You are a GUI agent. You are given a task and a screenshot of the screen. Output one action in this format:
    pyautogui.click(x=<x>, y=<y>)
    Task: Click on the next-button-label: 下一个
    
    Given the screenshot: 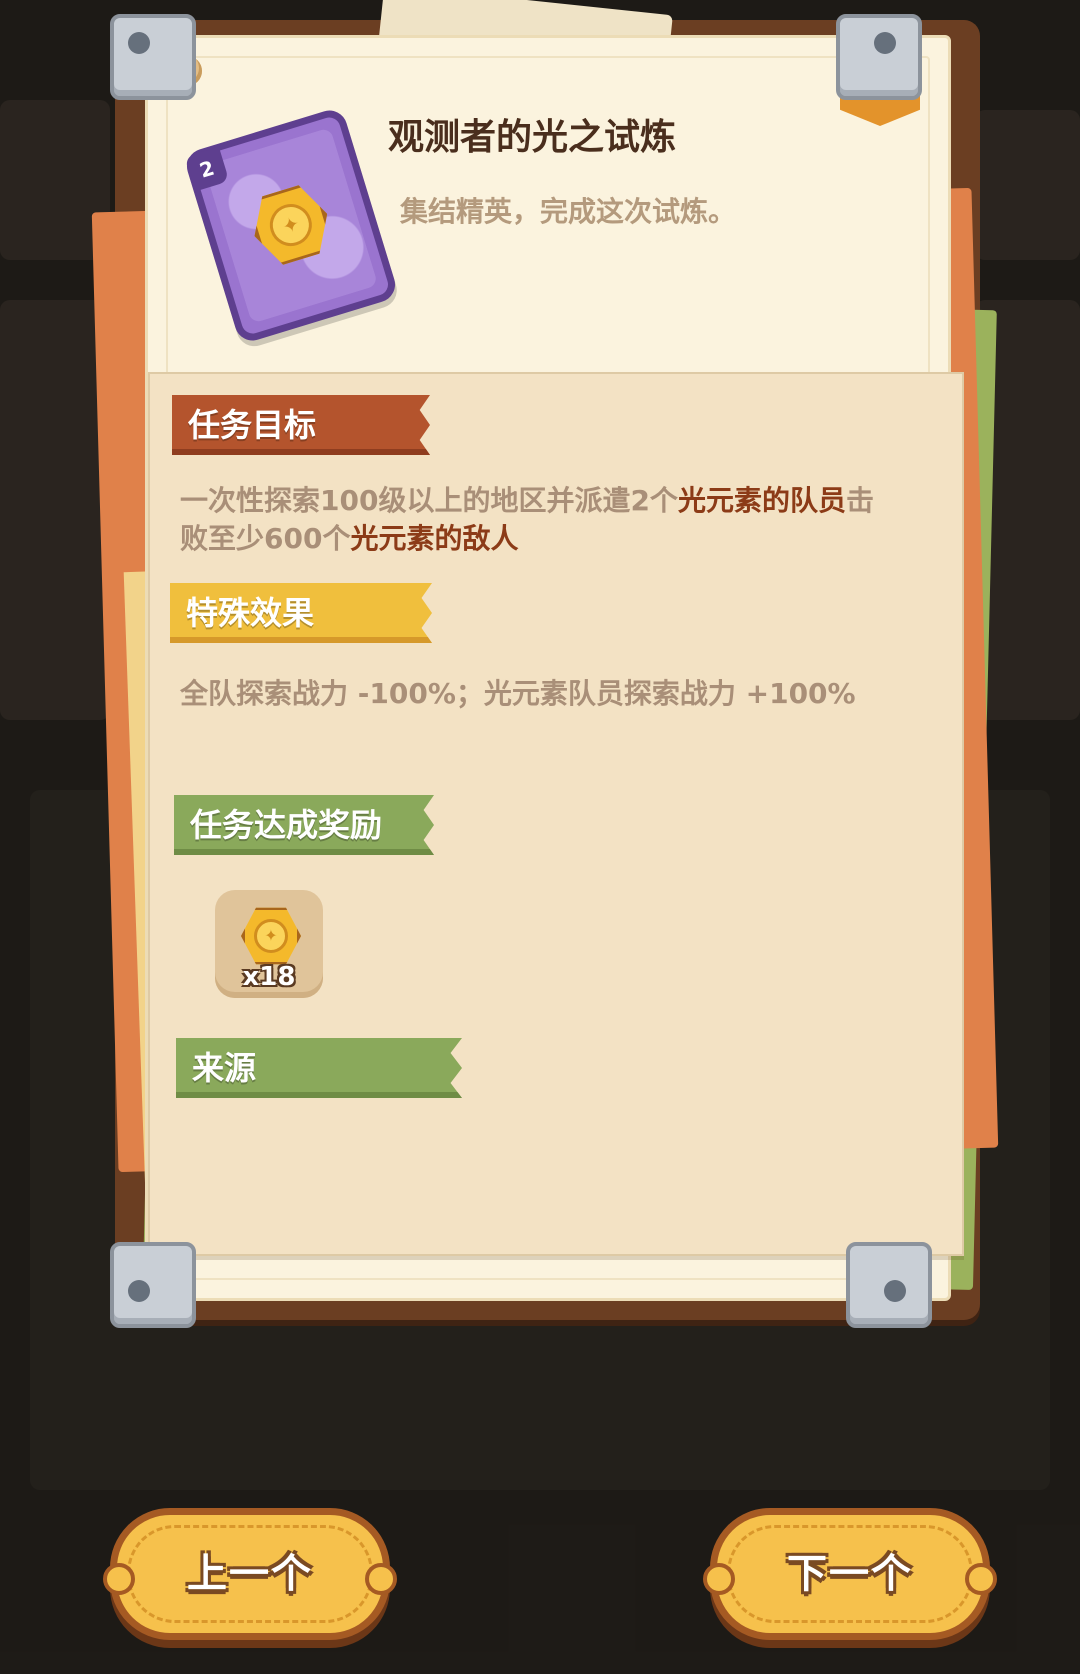 What is the action you would take?
    pyautogui.click(x=850, y=1574)
    